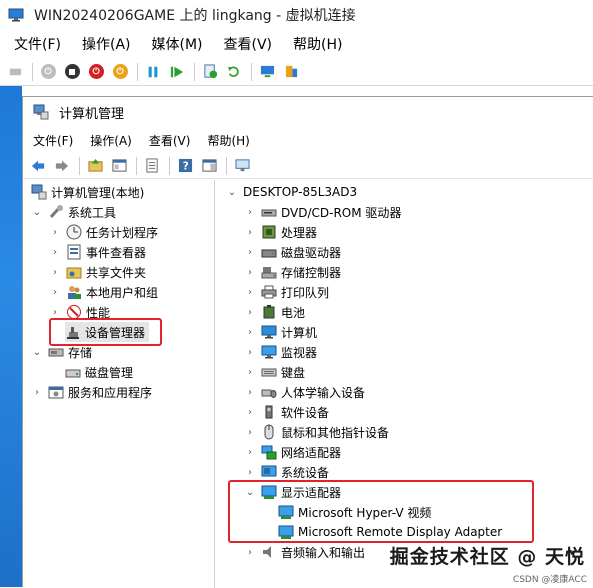 The height and width of the screenshot is (588, 593). What do you see at coordinates (109, 372) in the screenshot?
I see `tree-label: 磁盘管理` at bounding box center [109, 372].